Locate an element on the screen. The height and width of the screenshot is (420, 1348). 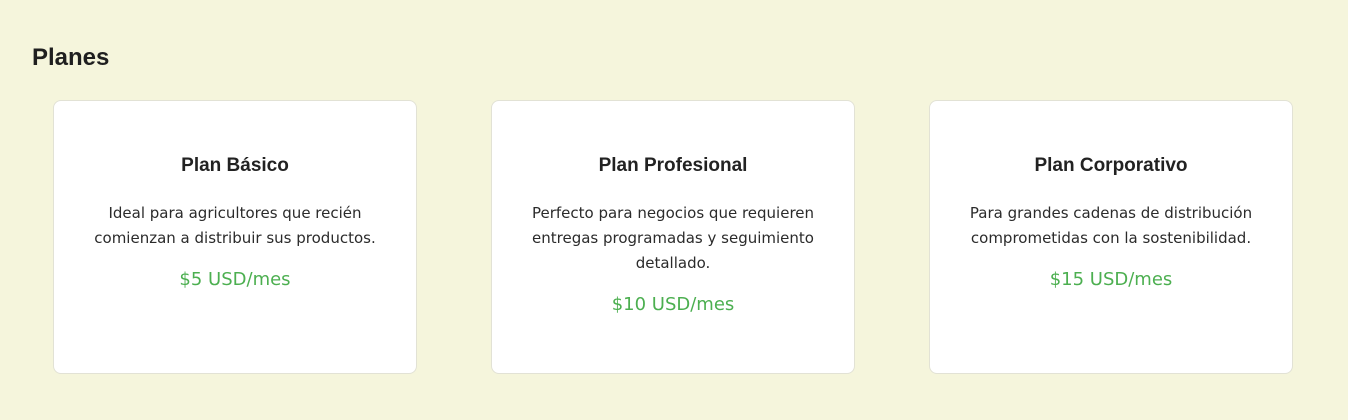
section-title: Planes is located at coordinates (71, 57).